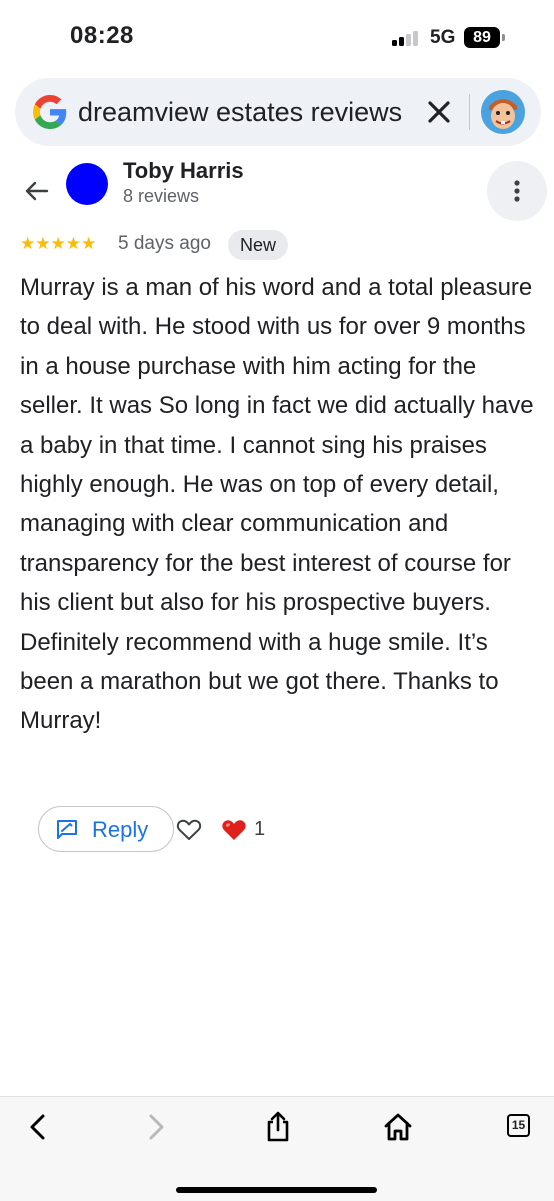 This screenshot has width=554, height=1201. Describe the element at coordinates (183, 171) in the screenshot. I see `reviewer-name: Toby Harris` at that location.